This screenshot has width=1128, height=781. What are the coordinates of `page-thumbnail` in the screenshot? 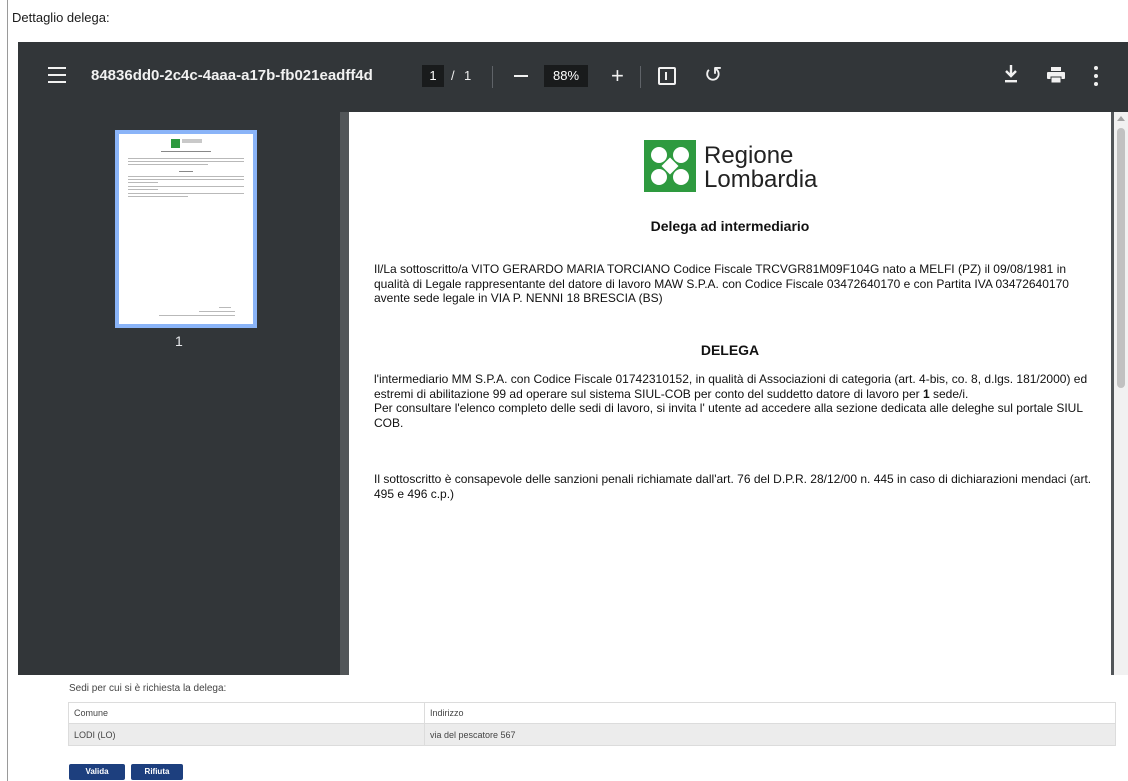 It's located at (186, 229).